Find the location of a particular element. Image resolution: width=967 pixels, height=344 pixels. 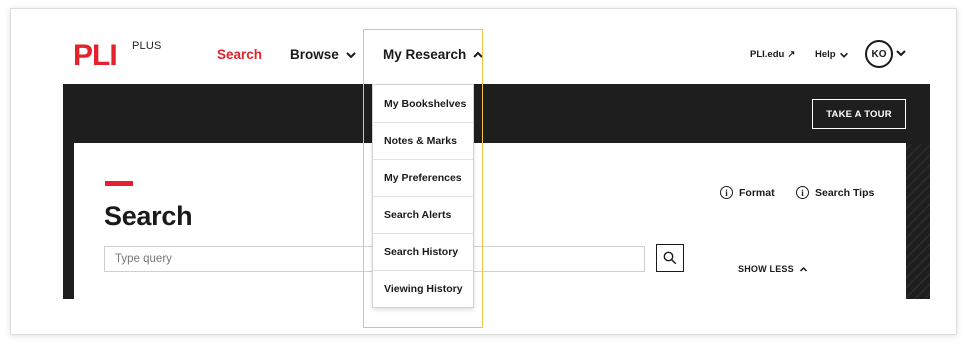

nav-search: Search is located at coordinates (239, 54).